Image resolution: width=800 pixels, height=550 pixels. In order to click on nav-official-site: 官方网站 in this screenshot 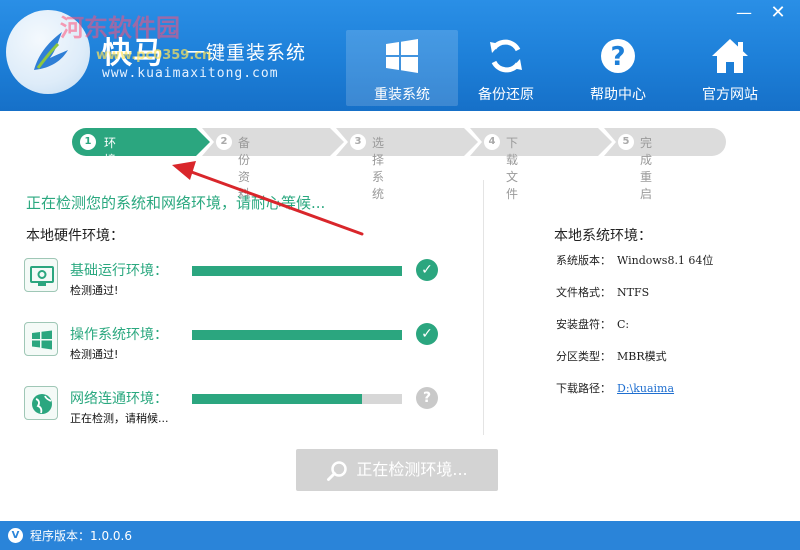, I will do `click(730, 68)`.